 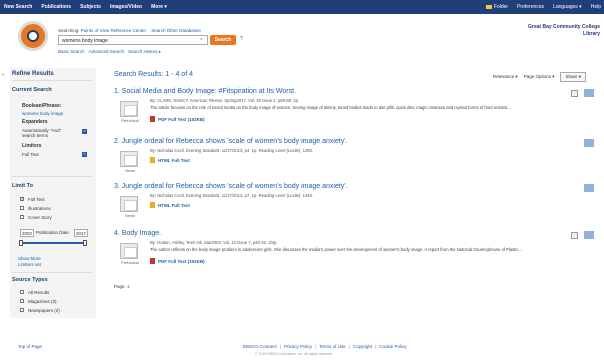 What do you see at coordinates (30, 346) in the screenshot?
I see `top-of-page-link: Top of Page` at bounding box center [30, 346].